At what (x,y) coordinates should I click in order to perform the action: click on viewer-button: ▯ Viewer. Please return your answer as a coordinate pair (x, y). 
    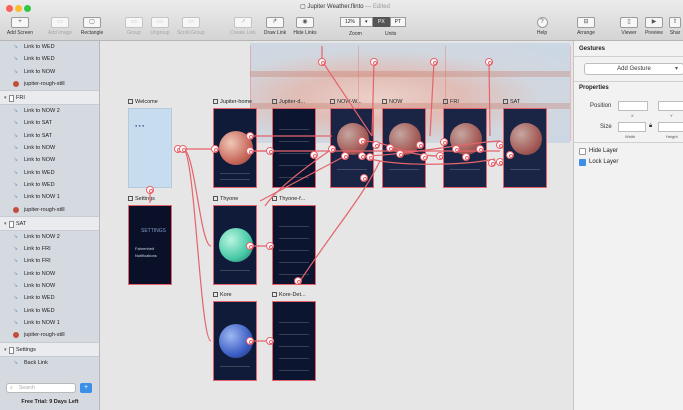
    Looking at the image, I should click on (629, 28).